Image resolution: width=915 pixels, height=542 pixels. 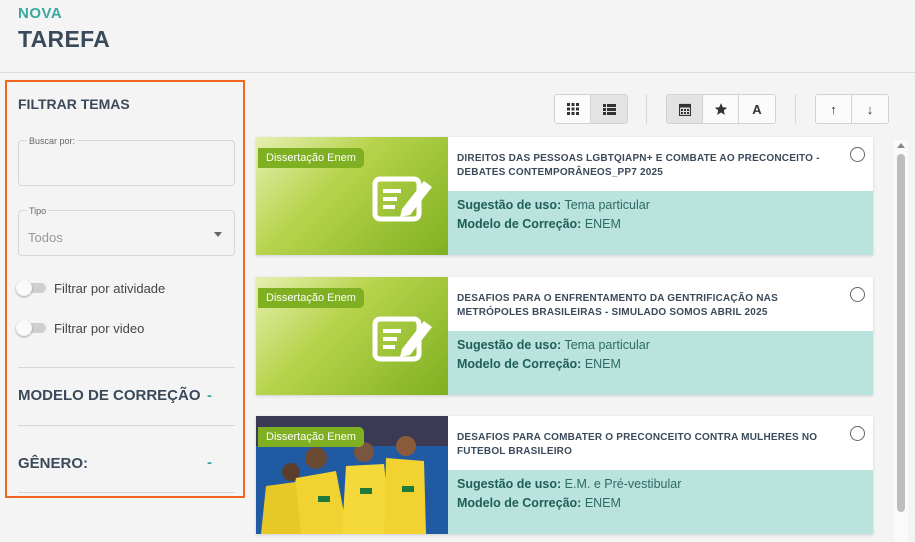 I want to click on page-title: TAREFA, so click(x=64, y=39).